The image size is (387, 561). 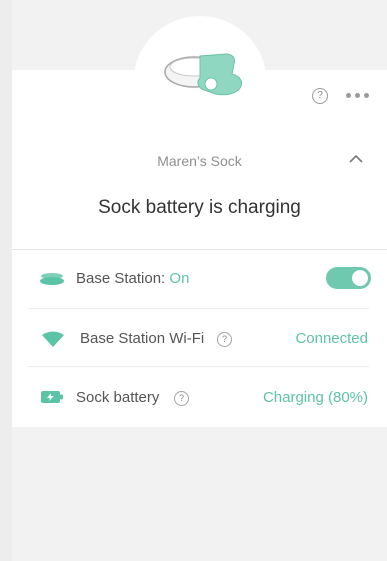 I want to click on base-station-icon, so click(x=52, y=279).